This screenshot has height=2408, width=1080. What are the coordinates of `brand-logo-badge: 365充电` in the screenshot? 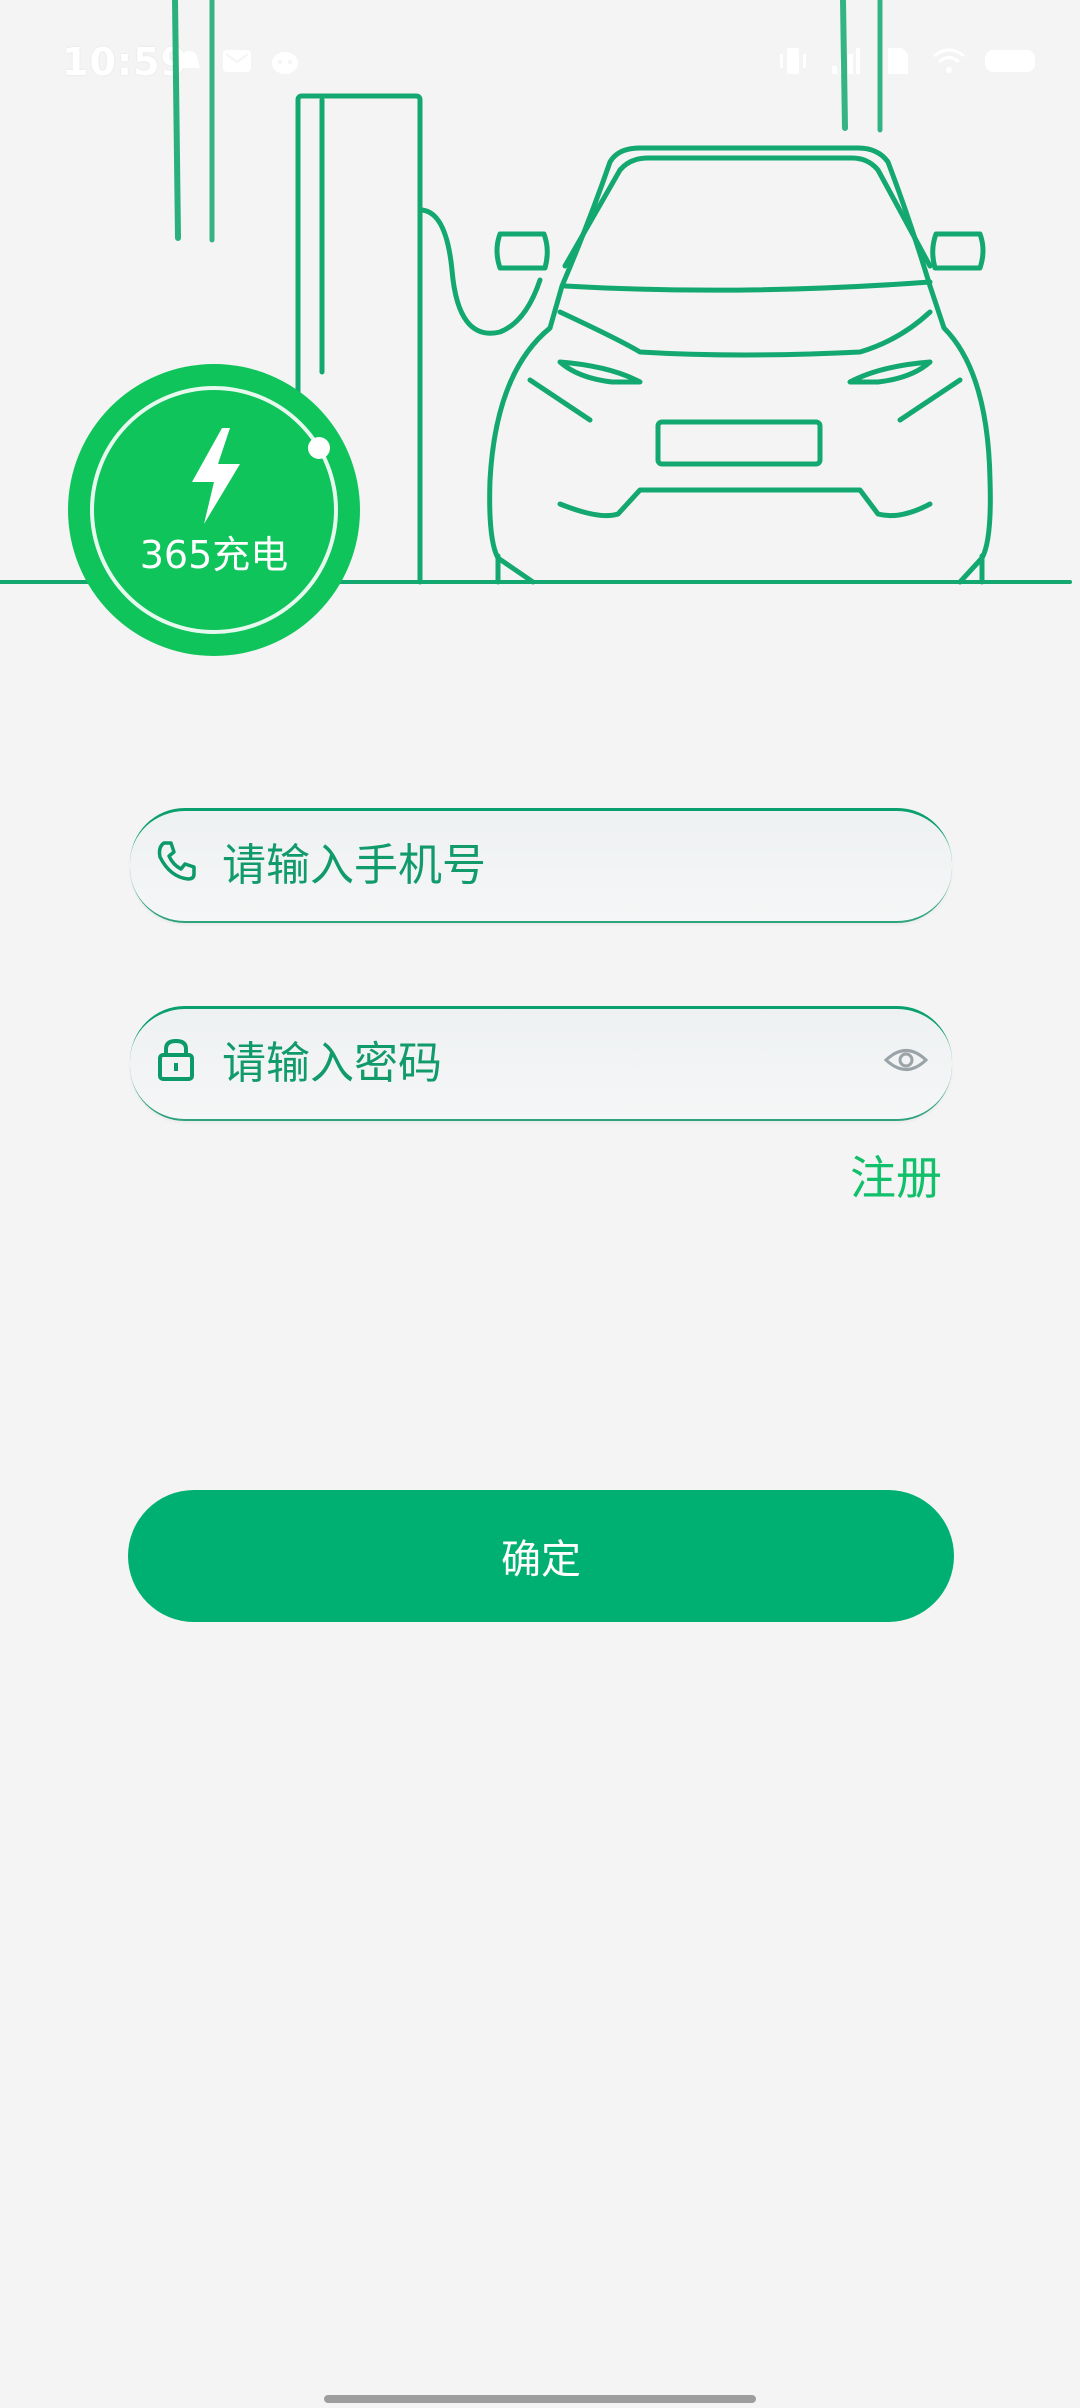 It's located at (214, 510).